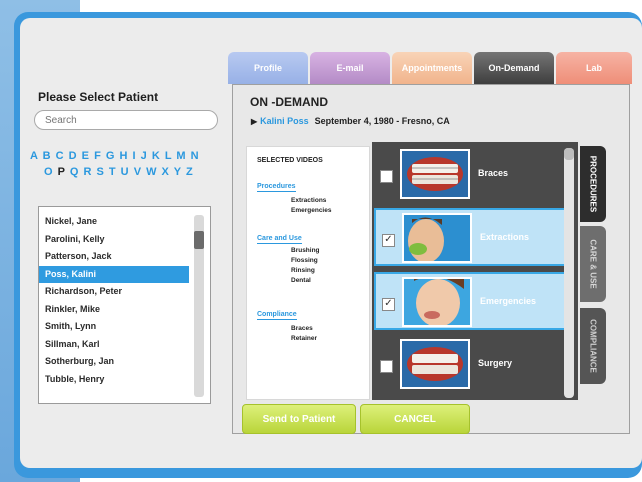  Describe the element at coordinates (254, 121) in the screenshot. I see `triangle-right-icon: ▶` at that location.